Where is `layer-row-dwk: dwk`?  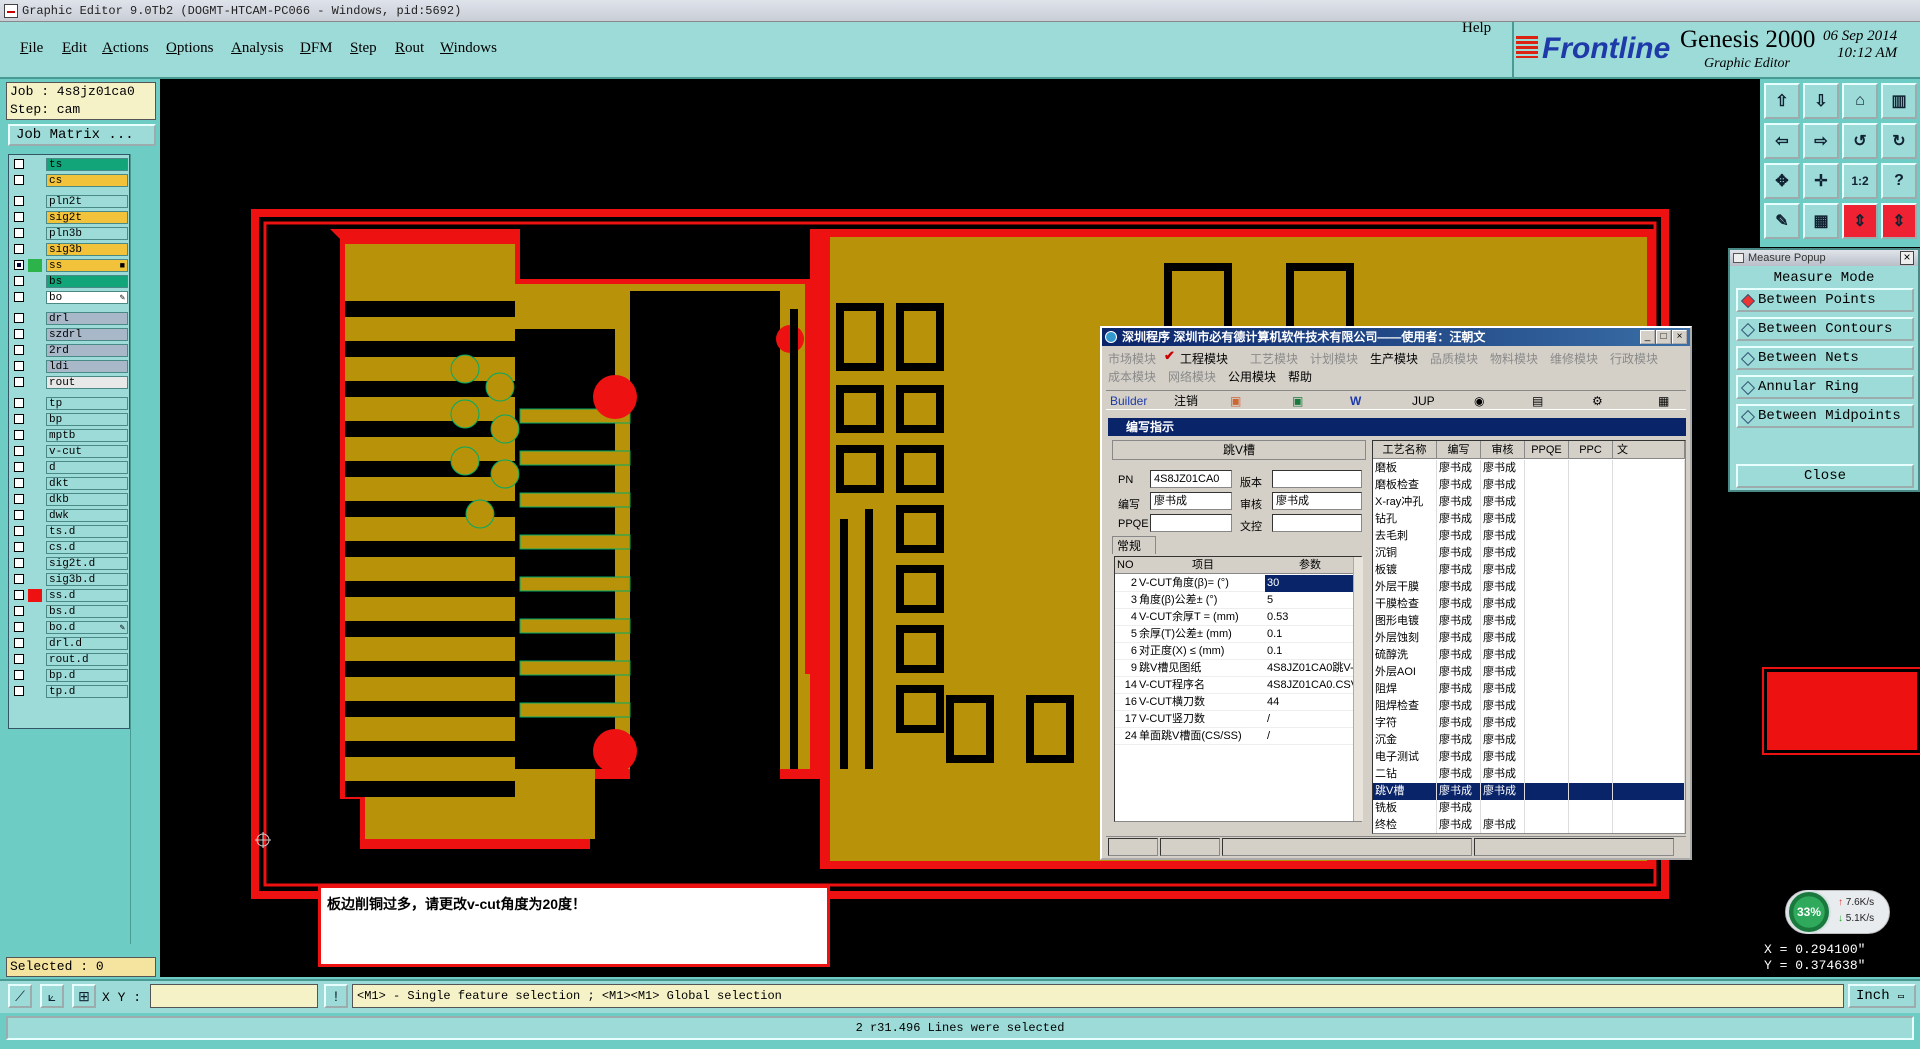 layer-row-dwk: dwk is located at coordinates (70, 515).